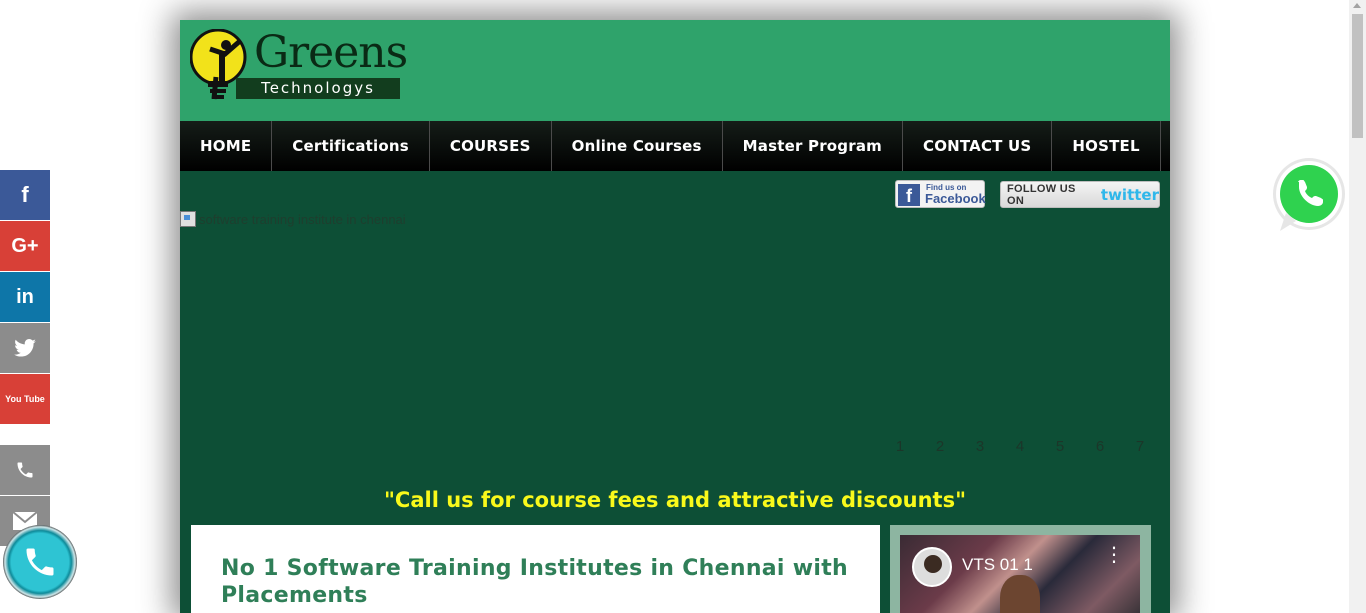 The image size is (1366, 613). What do you see at coordinates (1308, 195) in the screenshot?
I see `whatsapp-icon` at bounding box center [1308, 195].